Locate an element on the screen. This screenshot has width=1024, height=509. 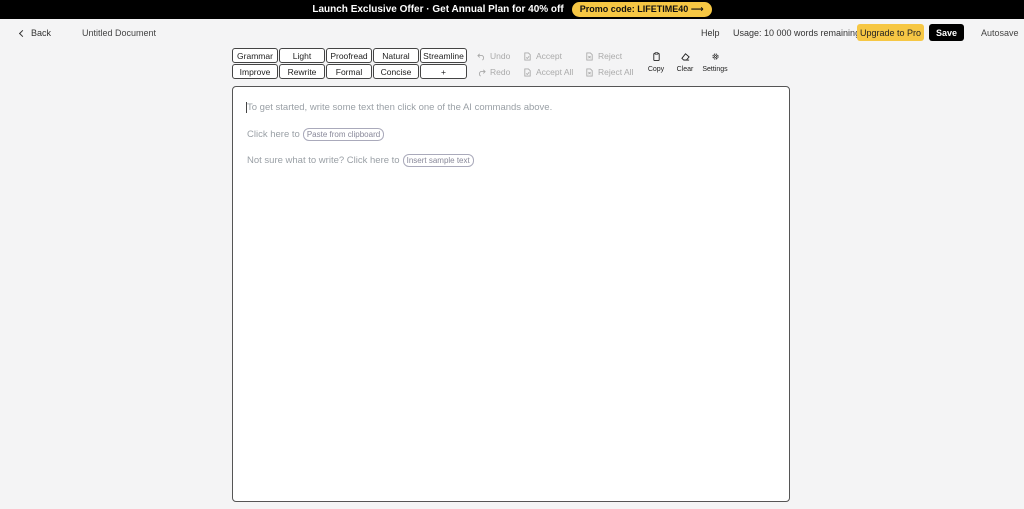
settings-button: Settings is located at coordinates (715, 62).